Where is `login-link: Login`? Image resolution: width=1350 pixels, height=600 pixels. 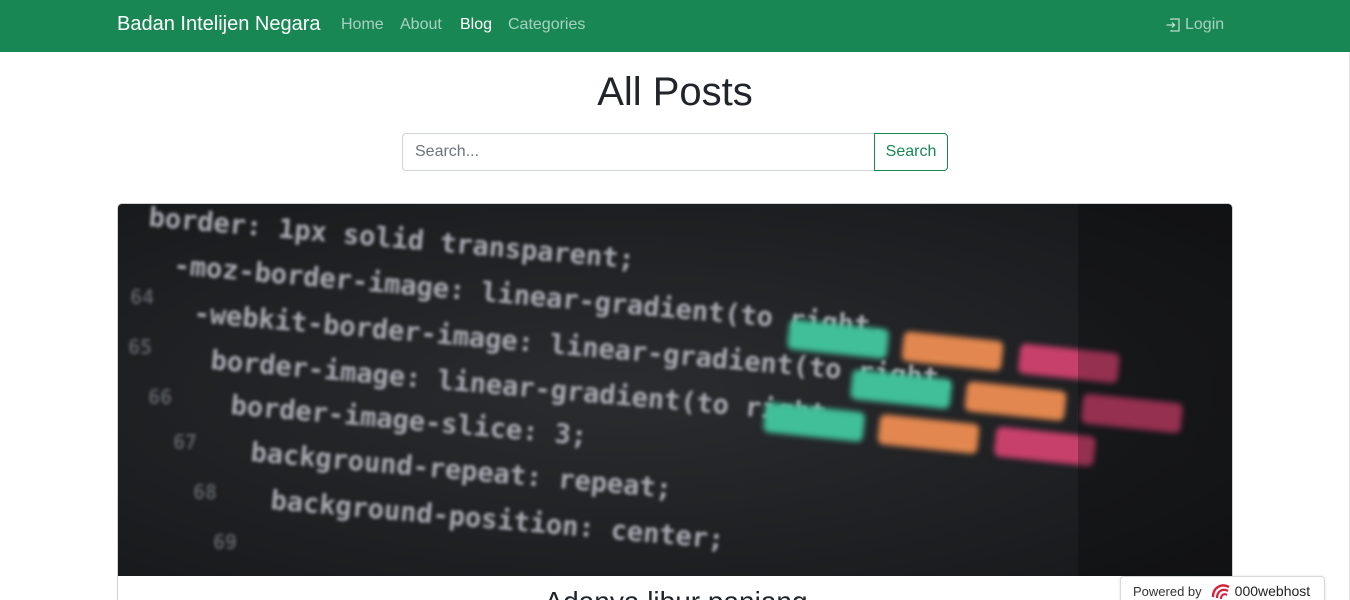
login-link: Login is located at coordinates (1194, 25).